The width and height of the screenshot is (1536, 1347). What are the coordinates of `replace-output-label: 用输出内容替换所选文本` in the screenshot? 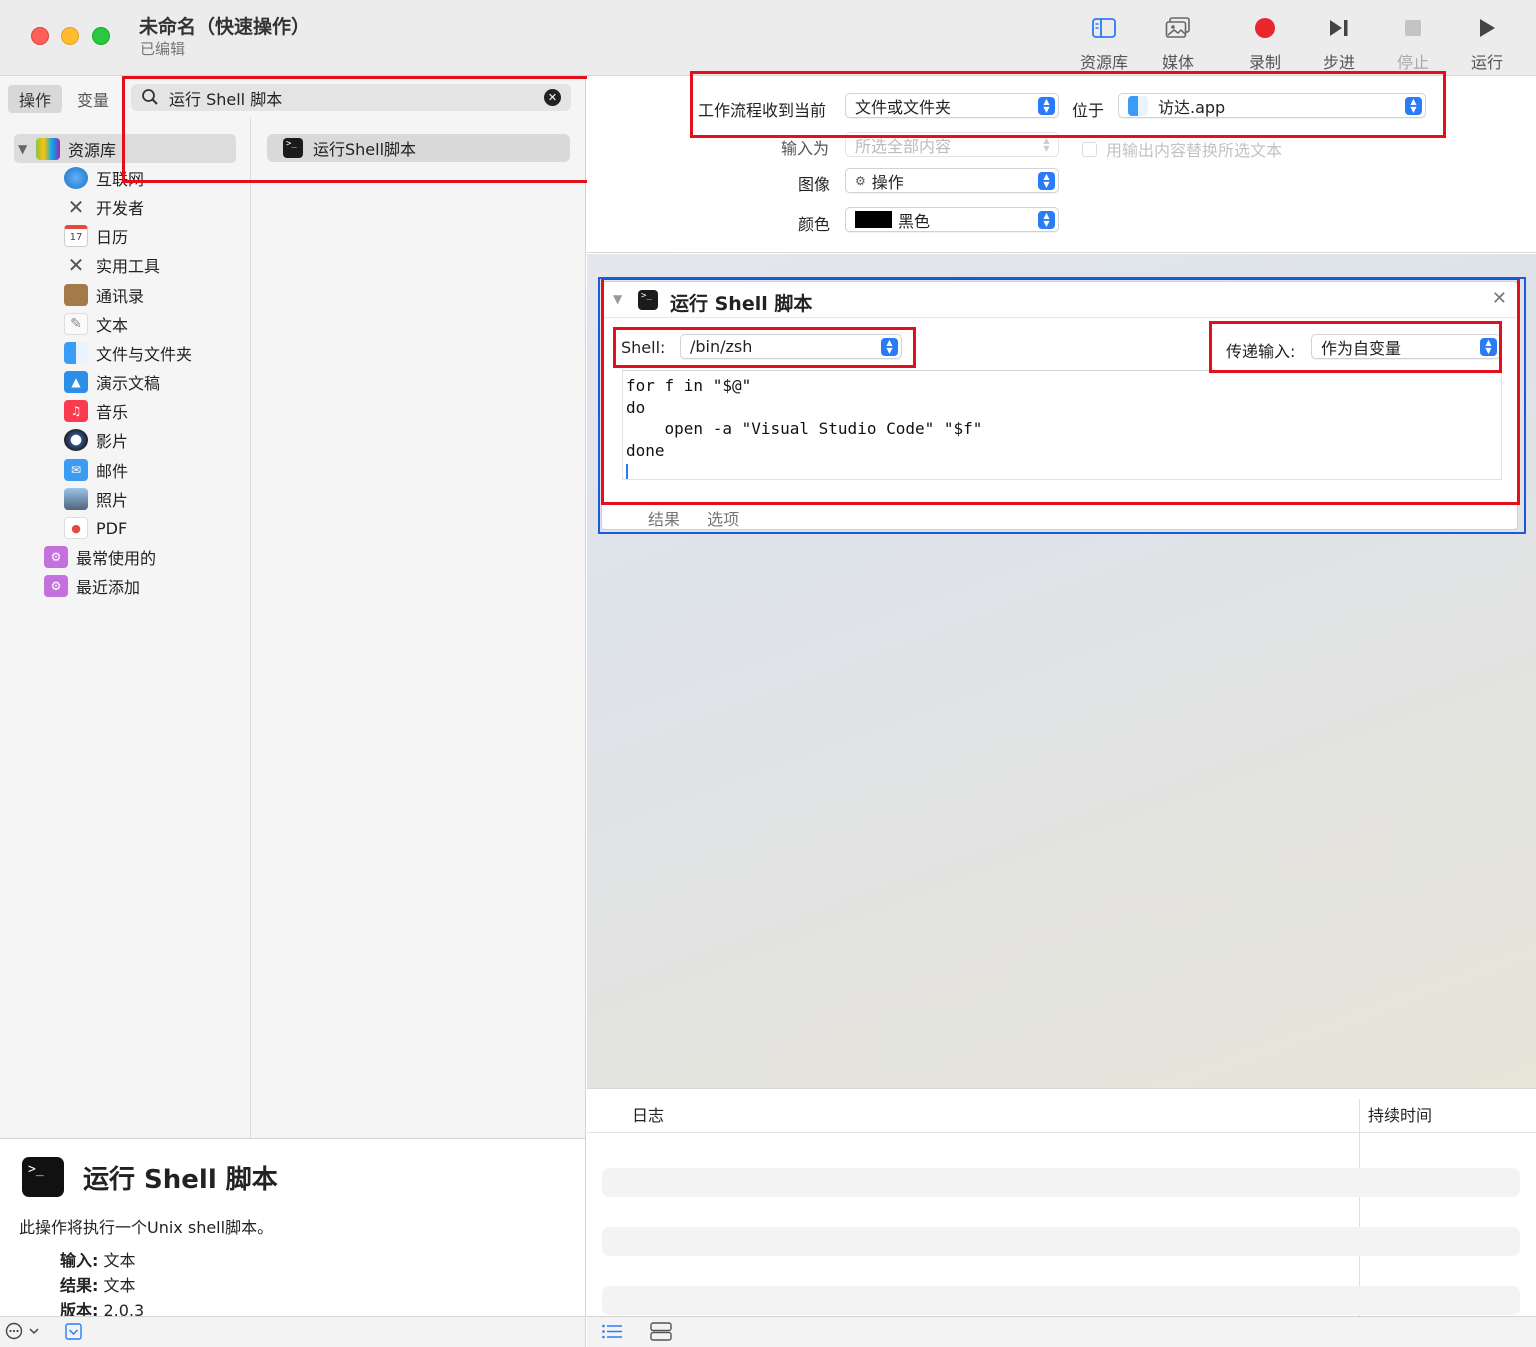 It's located at (1194, 150).